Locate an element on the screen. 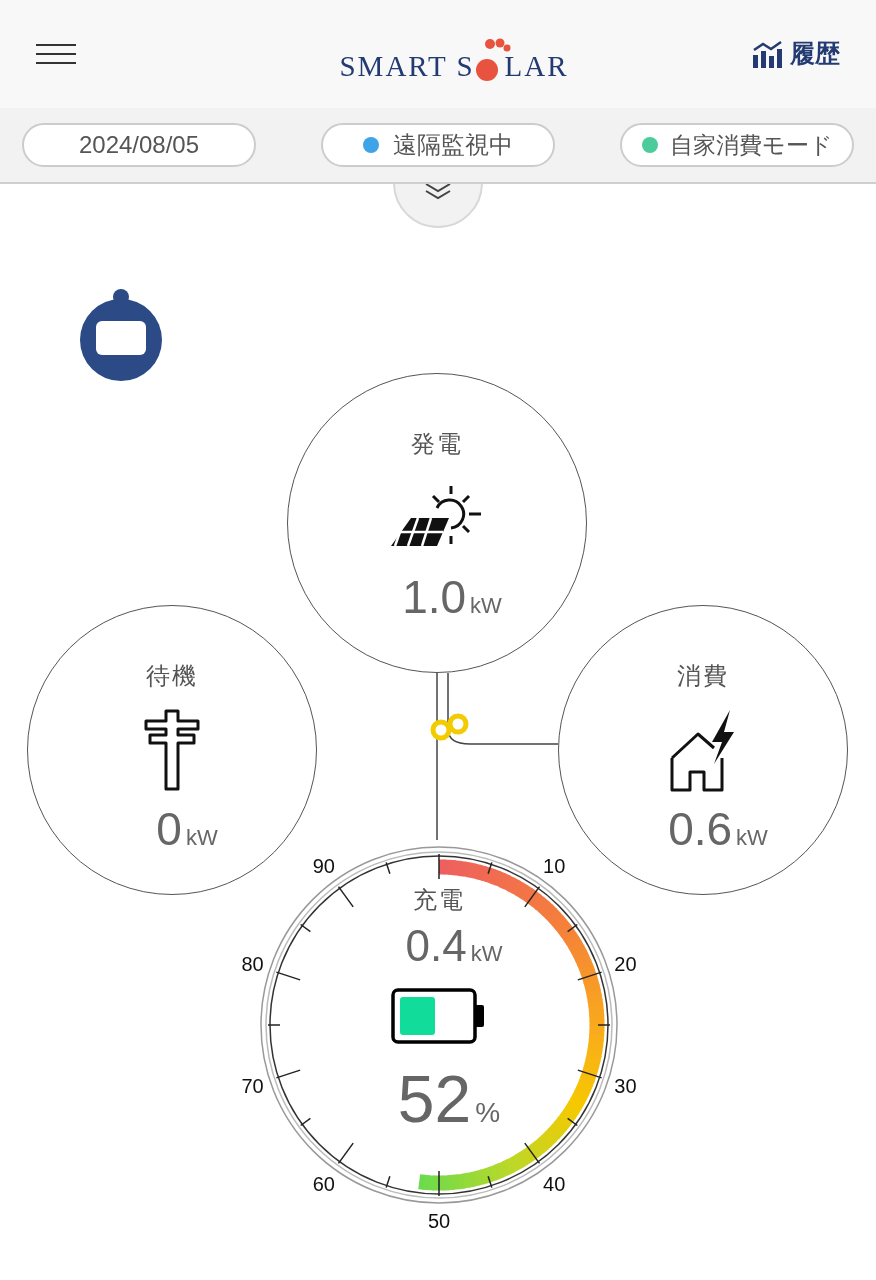 Image resolution: width=876 pixels, height=1280 pixels. bar-chart-icon is located at coordinates (768, 54).